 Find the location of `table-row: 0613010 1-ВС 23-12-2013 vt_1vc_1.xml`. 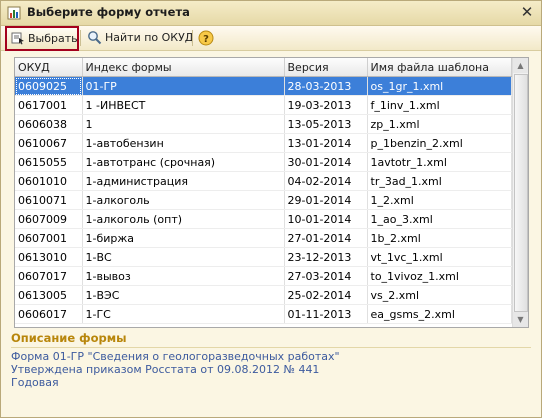

table-row: 0613010 1-ВС 23-12-2013 vt_1vc_1.xml is located at coordinates (263, 257).